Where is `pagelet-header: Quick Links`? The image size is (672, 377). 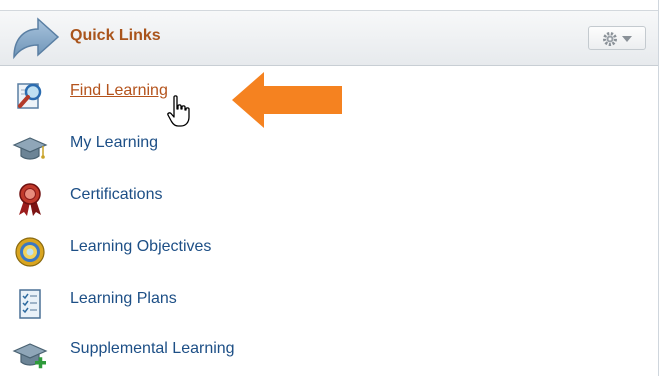 pagelet-header: Quick Links is located at coordinates (329, 38).